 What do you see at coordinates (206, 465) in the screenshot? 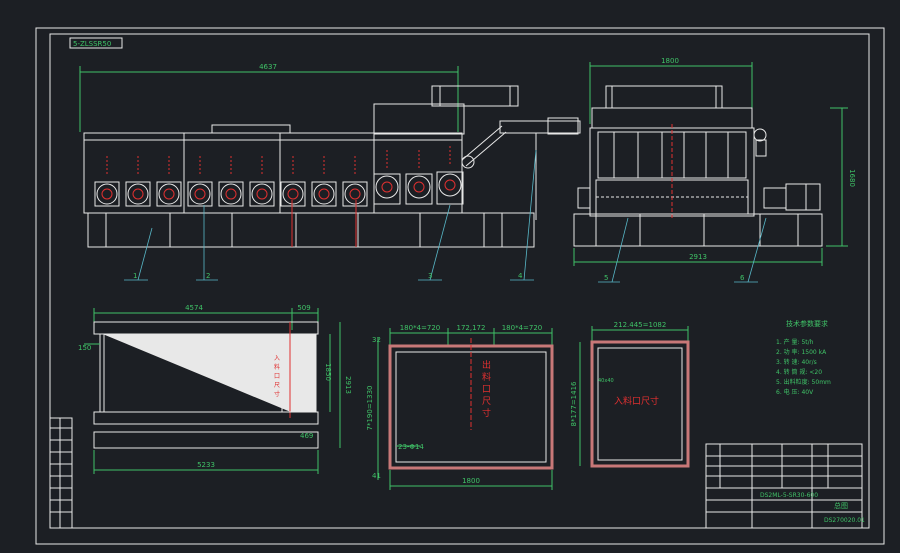
I see `hopper-bottom-dim: 5233` at bounding box center [206, 465].